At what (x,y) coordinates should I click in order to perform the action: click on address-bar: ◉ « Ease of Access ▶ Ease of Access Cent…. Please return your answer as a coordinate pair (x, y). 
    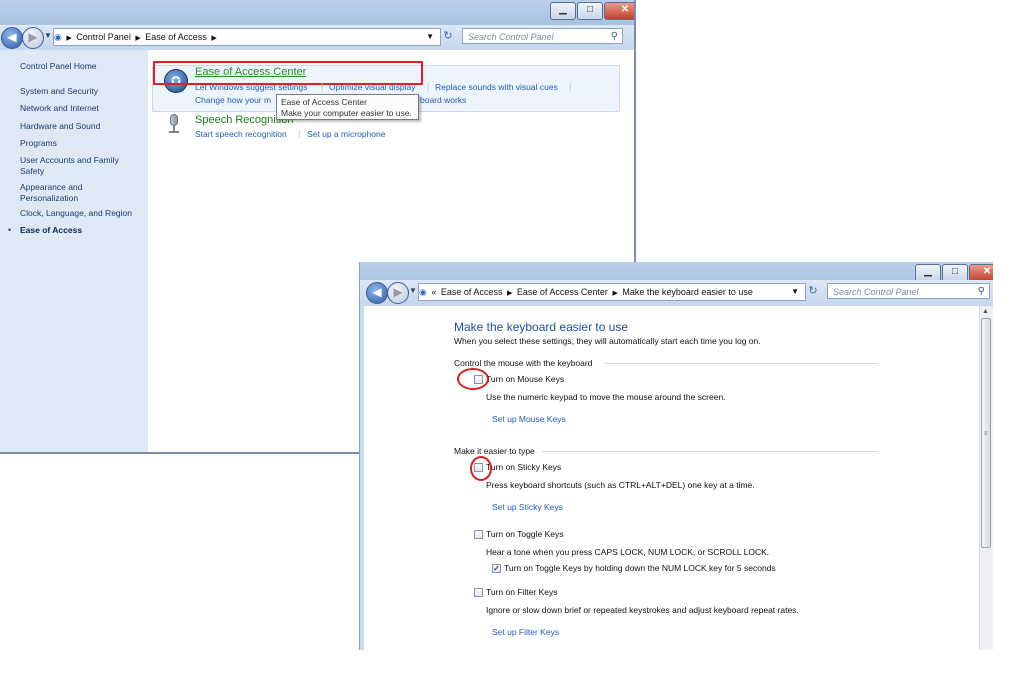
    Looking at the image, I should click on (612, 292).